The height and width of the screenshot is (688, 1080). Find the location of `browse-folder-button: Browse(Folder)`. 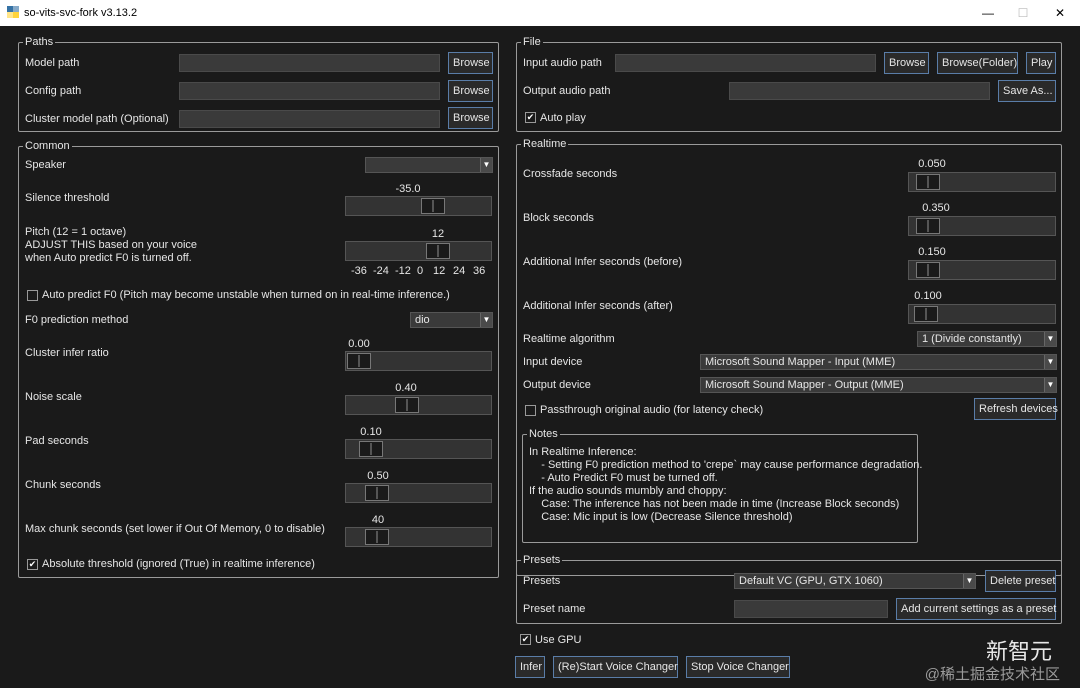

browse-folder-button: Browse(Folder) is located at coordinates (977, 63).